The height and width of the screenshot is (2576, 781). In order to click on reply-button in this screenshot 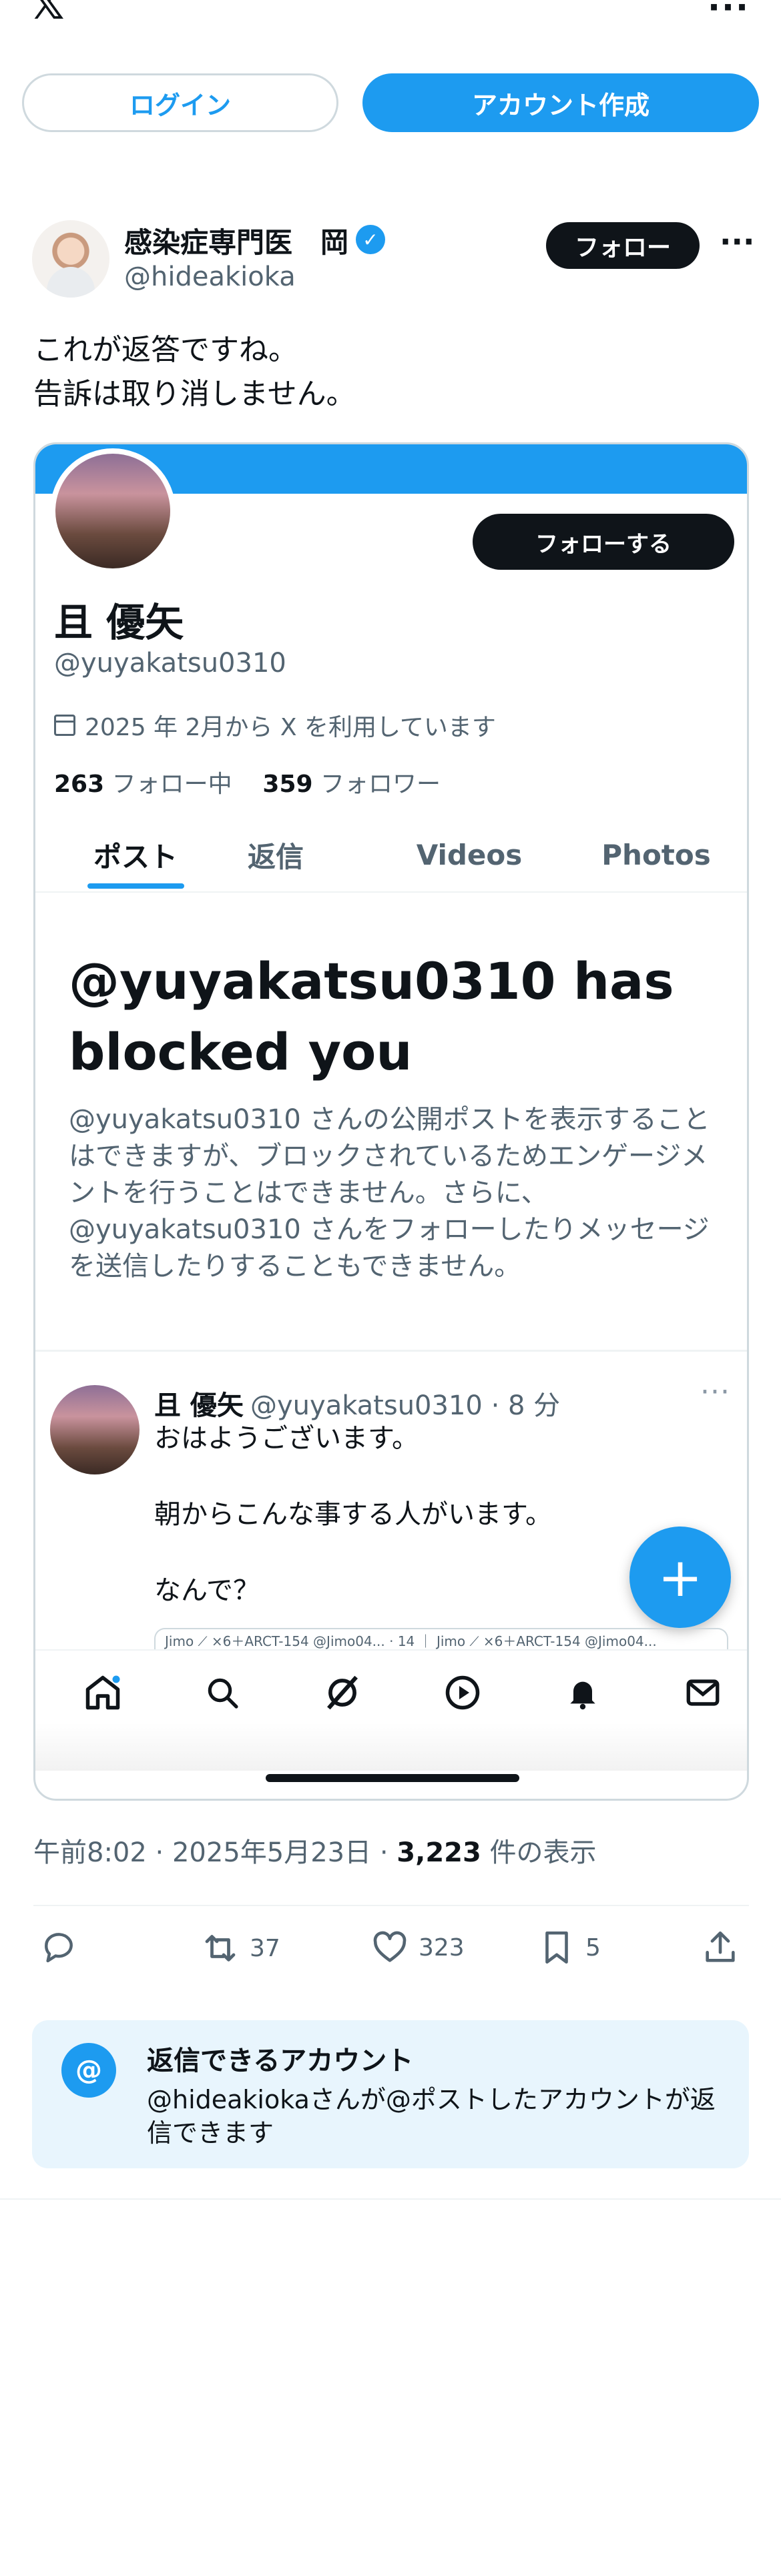, I will do `click(58, 1947)`.